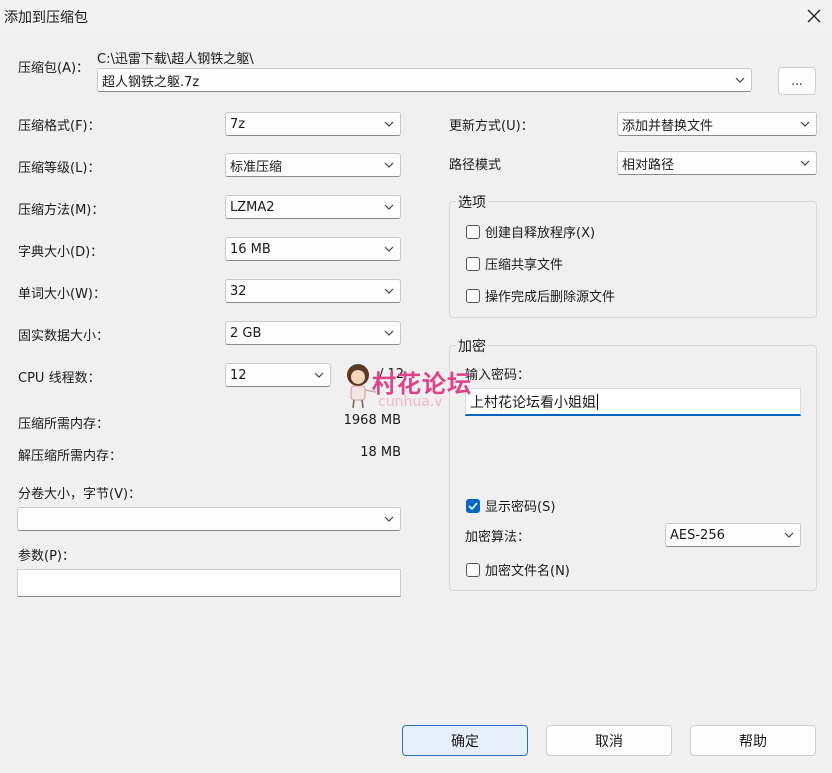 This screenshot has width=832, height=773. I want to click on password-value: 上村花论坛看小姐姐, so click(533, 402).